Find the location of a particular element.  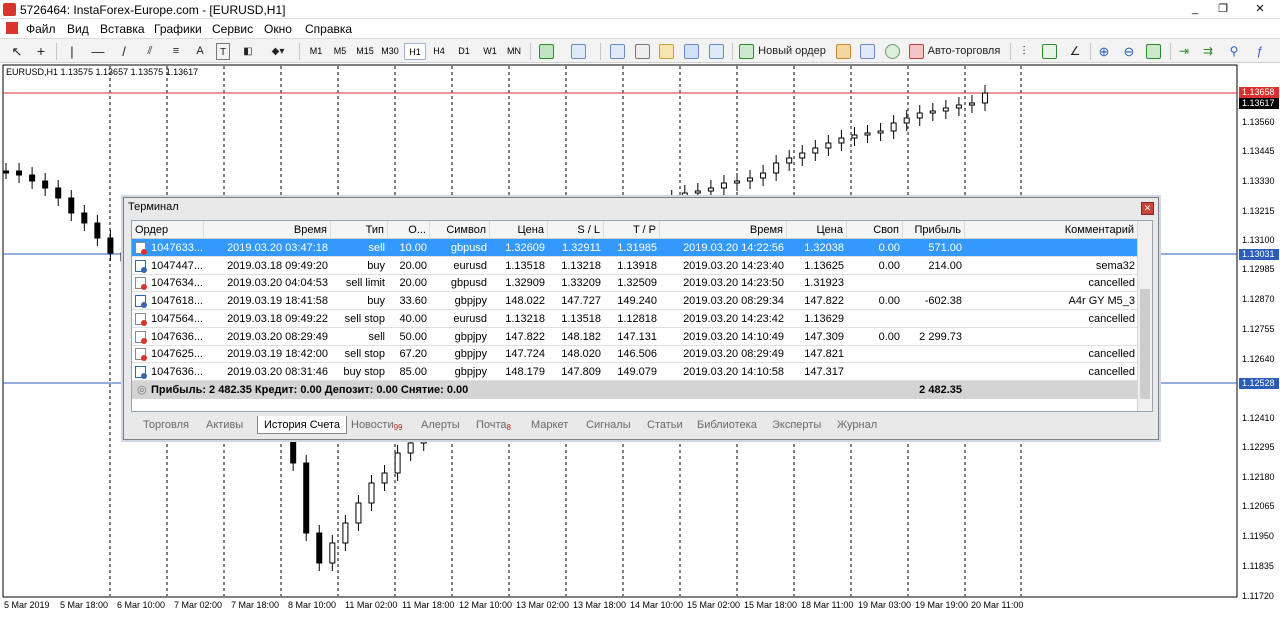

timeframe-m1: M1 is located at coordinates (316, 51).